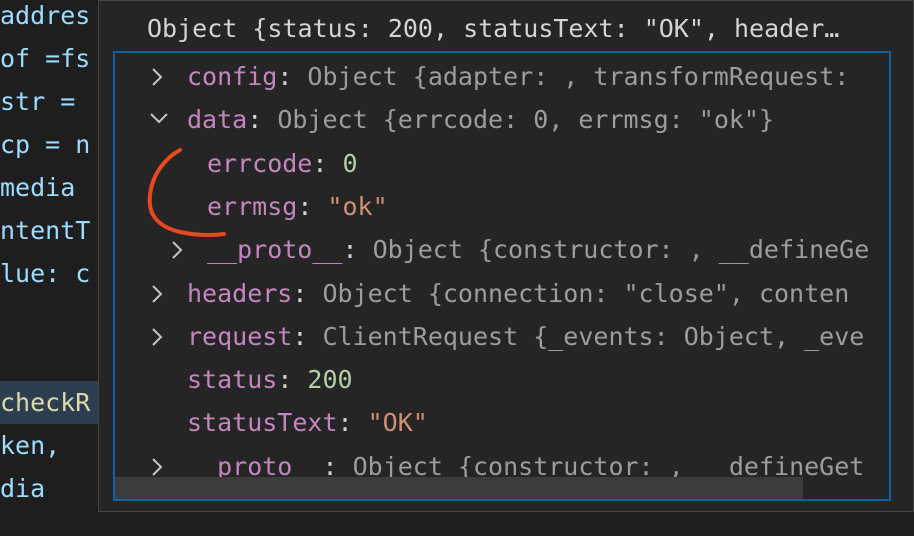 The image size is (914, 536). What do you see at coordinates (45, 101) in the screenshot?
I see `editor-line: str =` at bounding box center [45, 101].